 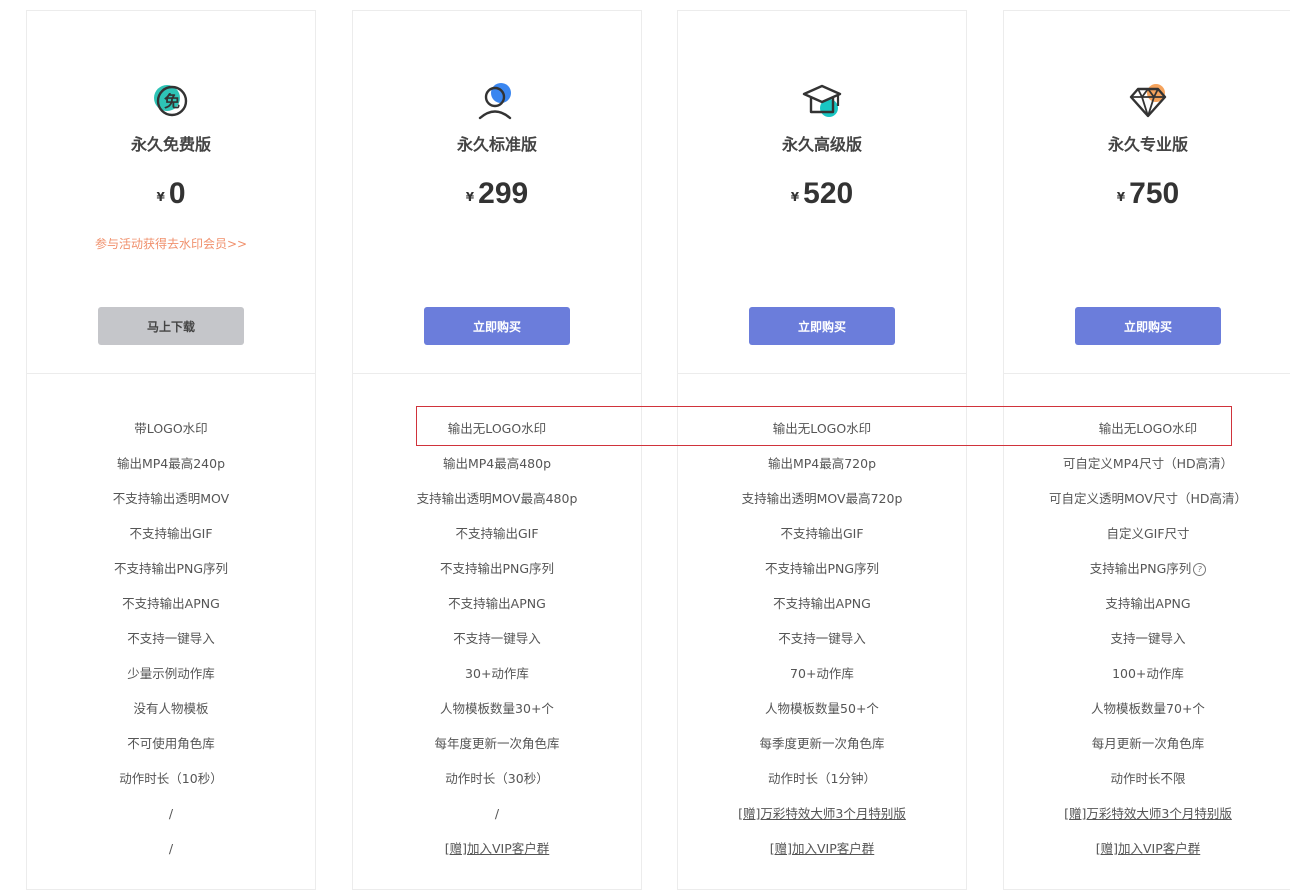 I want to click on feature-item: 每年度更新一次角色库, so click(x=497, y=743).